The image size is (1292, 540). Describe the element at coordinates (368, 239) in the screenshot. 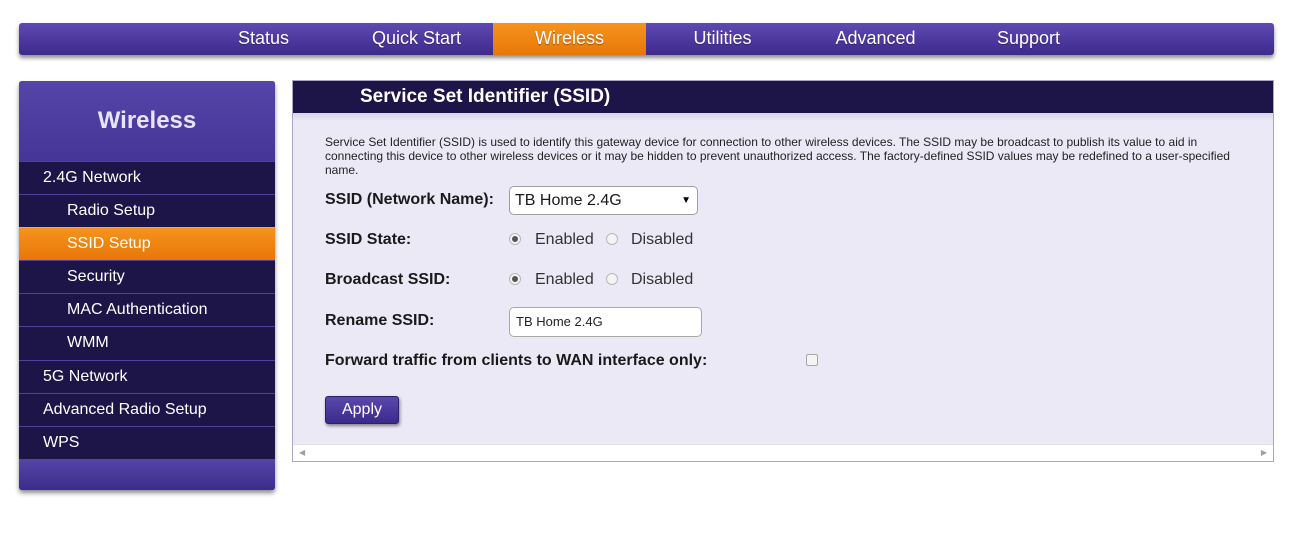

I see `ssid-state-label: SSID State:` at that location.